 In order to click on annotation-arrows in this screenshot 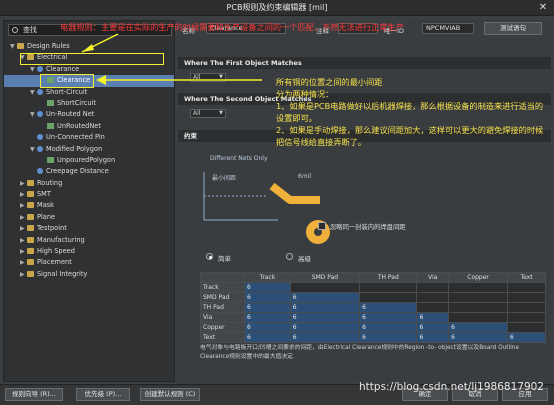, I will do `click(171, 59)`.